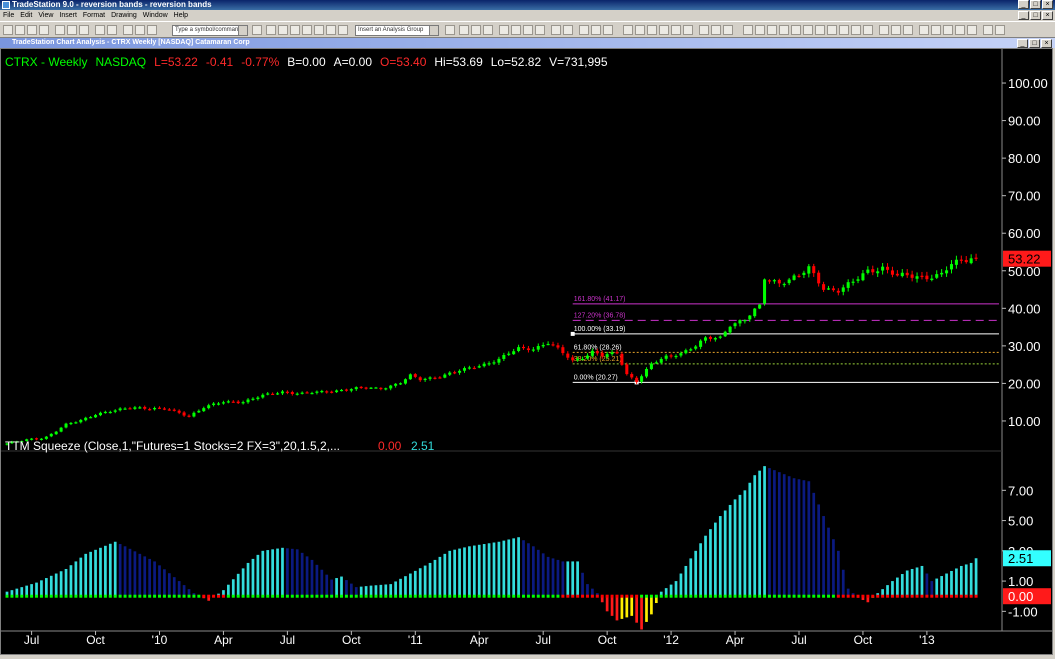  What do you see at coordinates (808, 30) in the screenshot?
I see `fib-extension-icon` at bounding box center [808, 30].